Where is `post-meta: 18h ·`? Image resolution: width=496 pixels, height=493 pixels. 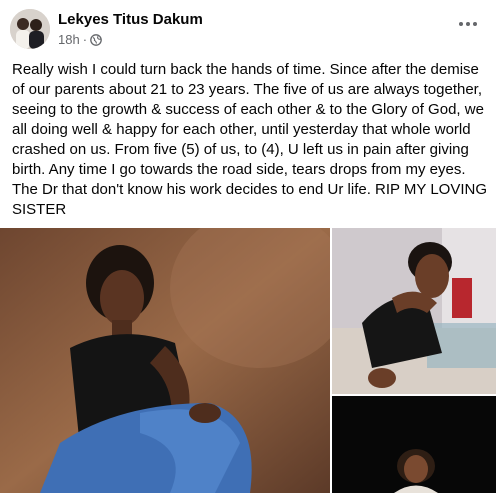
post-meta: 18h · is located at coordinates (80, 39).